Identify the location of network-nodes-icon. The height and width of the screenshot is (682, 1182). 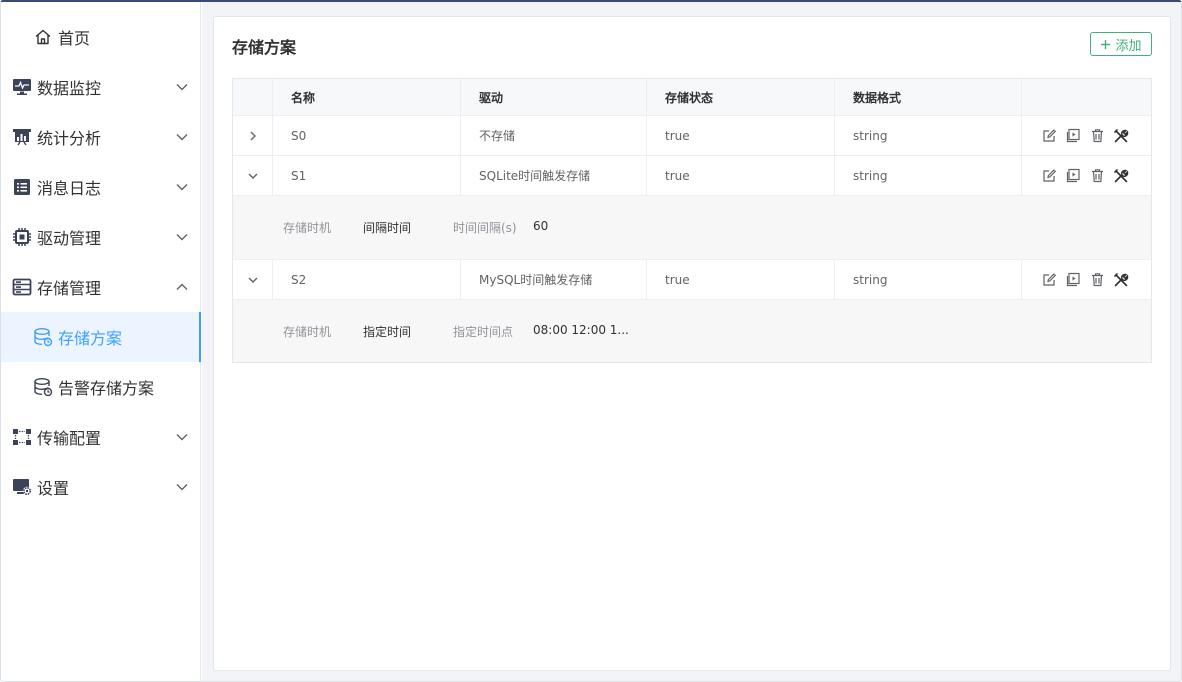
(22, 437).